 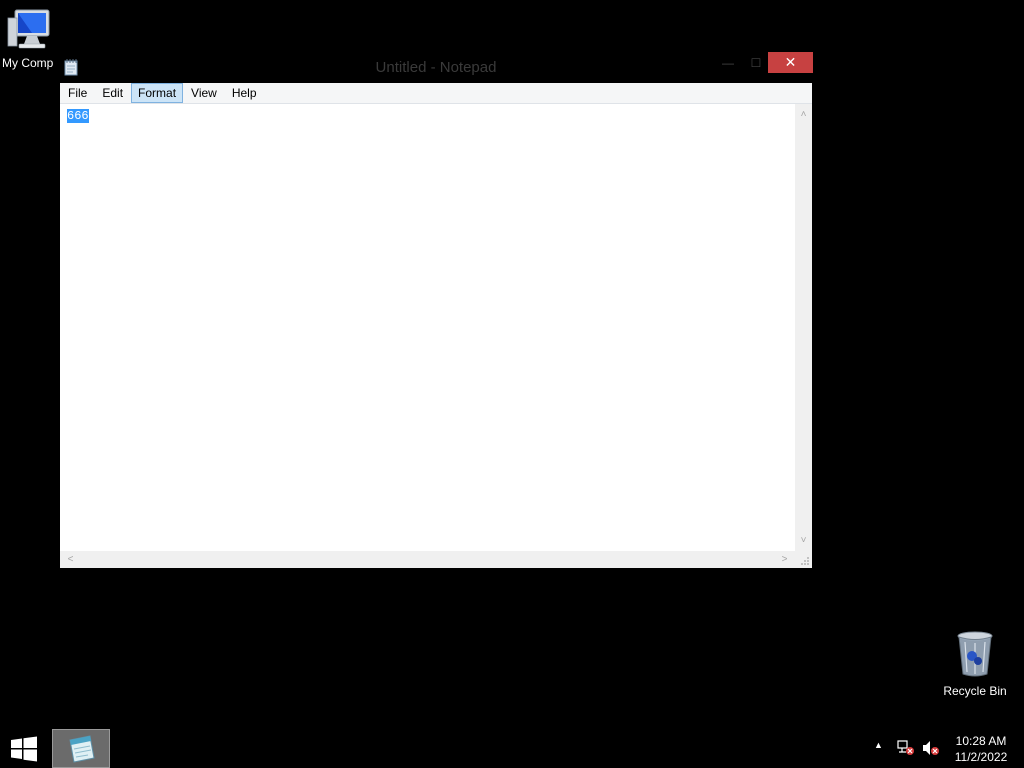 I want to click on windows-logo-icon, so click(x=24, y=749).